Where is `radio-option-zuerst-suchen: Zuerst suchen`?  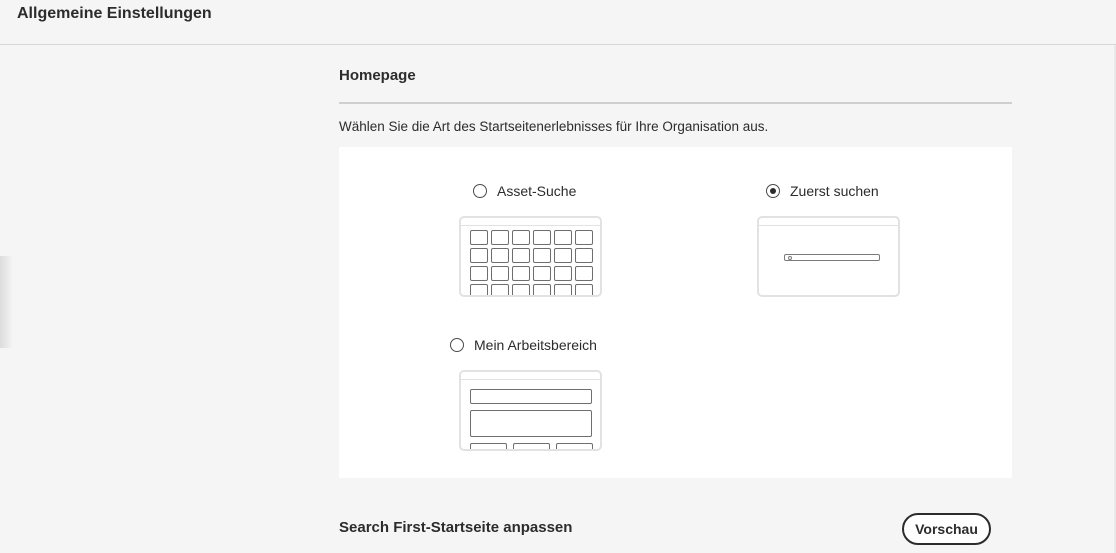 radio-option-zuerst-suchen: Zuerst suchen is located at coordinates (822, 191).